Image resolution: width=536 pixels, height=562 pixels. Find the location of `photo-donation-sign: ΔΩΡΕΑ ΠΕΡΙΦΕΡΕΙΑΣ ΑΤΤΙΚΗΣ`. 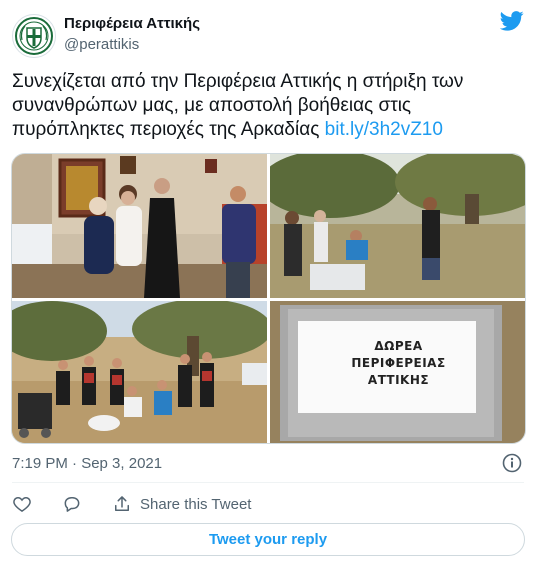

photo-donation-sign: ΔΩΡΕΑ ΠΕΡΙΦΕΡΕΙΑΣ ΑΤΤΙΚΗΣ is located at coordinates (397, 372).